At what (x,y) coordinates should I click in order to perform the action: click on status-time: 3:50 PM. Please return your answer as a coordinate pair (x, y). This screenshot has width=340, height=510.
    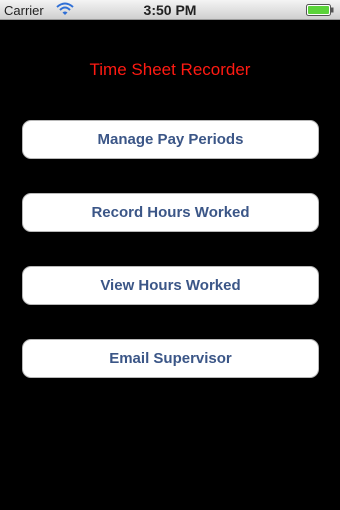
    Looking at the image, I should click on (170, 10).